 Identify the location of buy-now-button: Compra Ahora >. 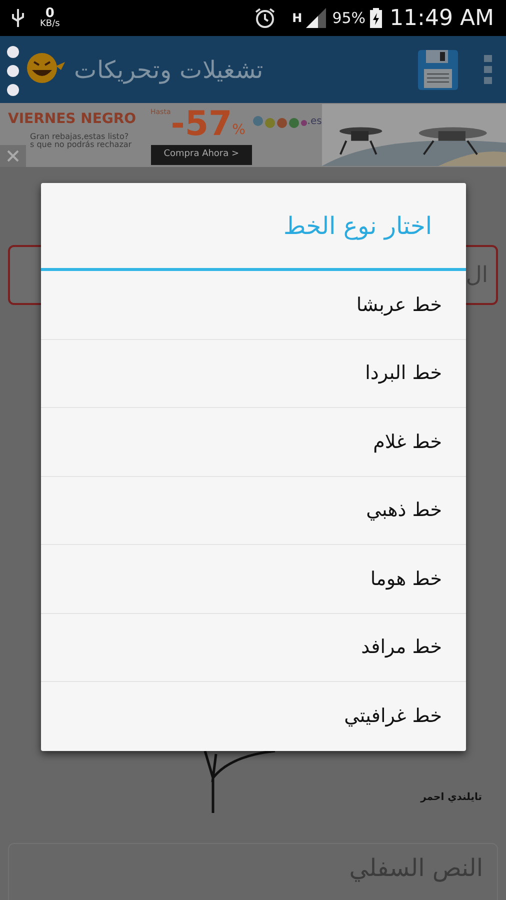
(201, 154).